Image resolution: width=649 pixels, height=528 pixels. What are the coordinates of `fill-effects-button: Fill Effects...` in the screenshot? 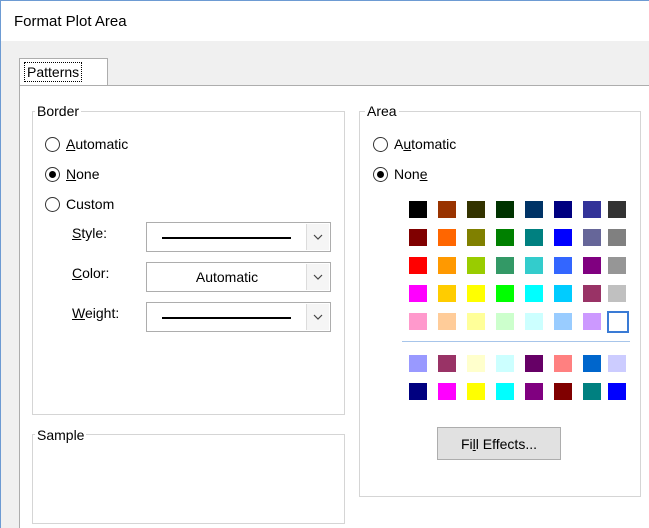 It's located at (499, 443).